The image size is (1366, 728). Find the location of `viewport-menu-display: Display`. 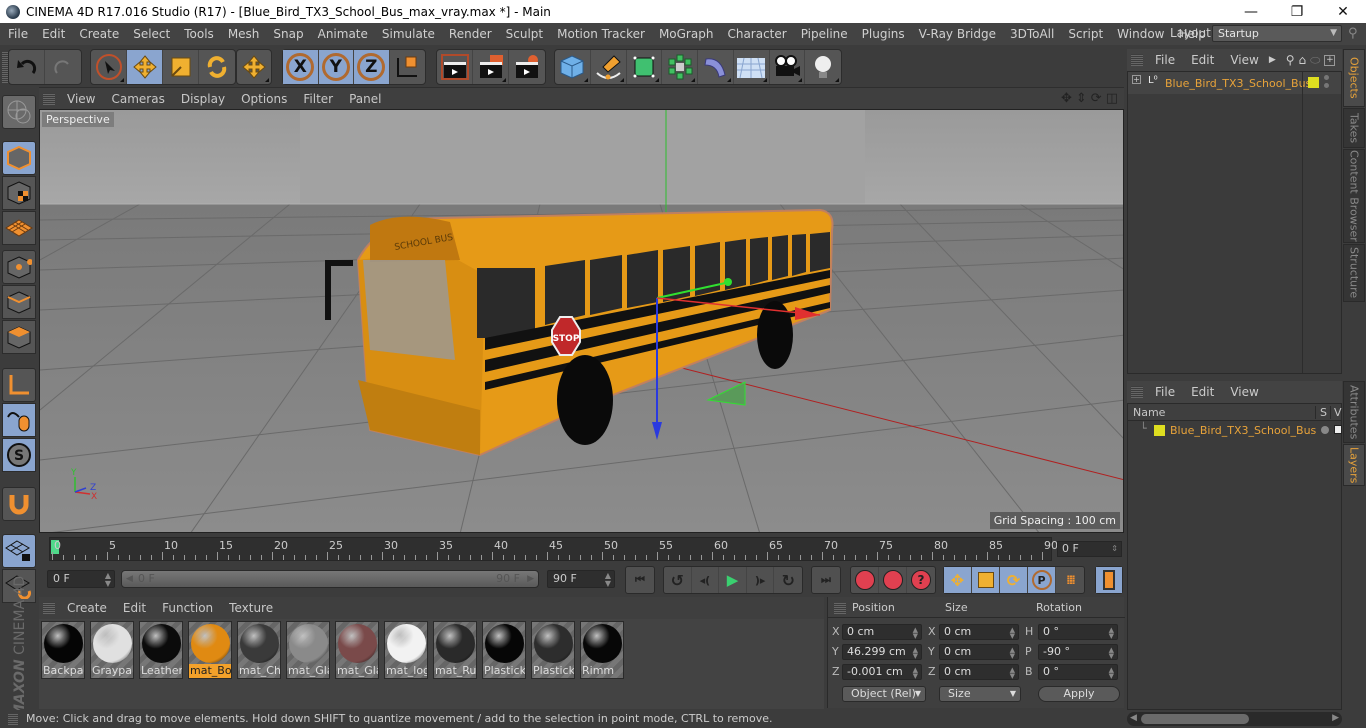

viewport-menu-display: Display is located at coordinates (203, 99).